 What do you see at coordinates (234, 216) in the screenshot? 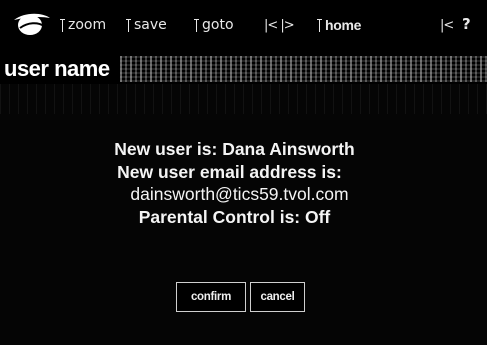
I see `parental-control-line: Parental Control is: Off` at bounding box center [234, 216].